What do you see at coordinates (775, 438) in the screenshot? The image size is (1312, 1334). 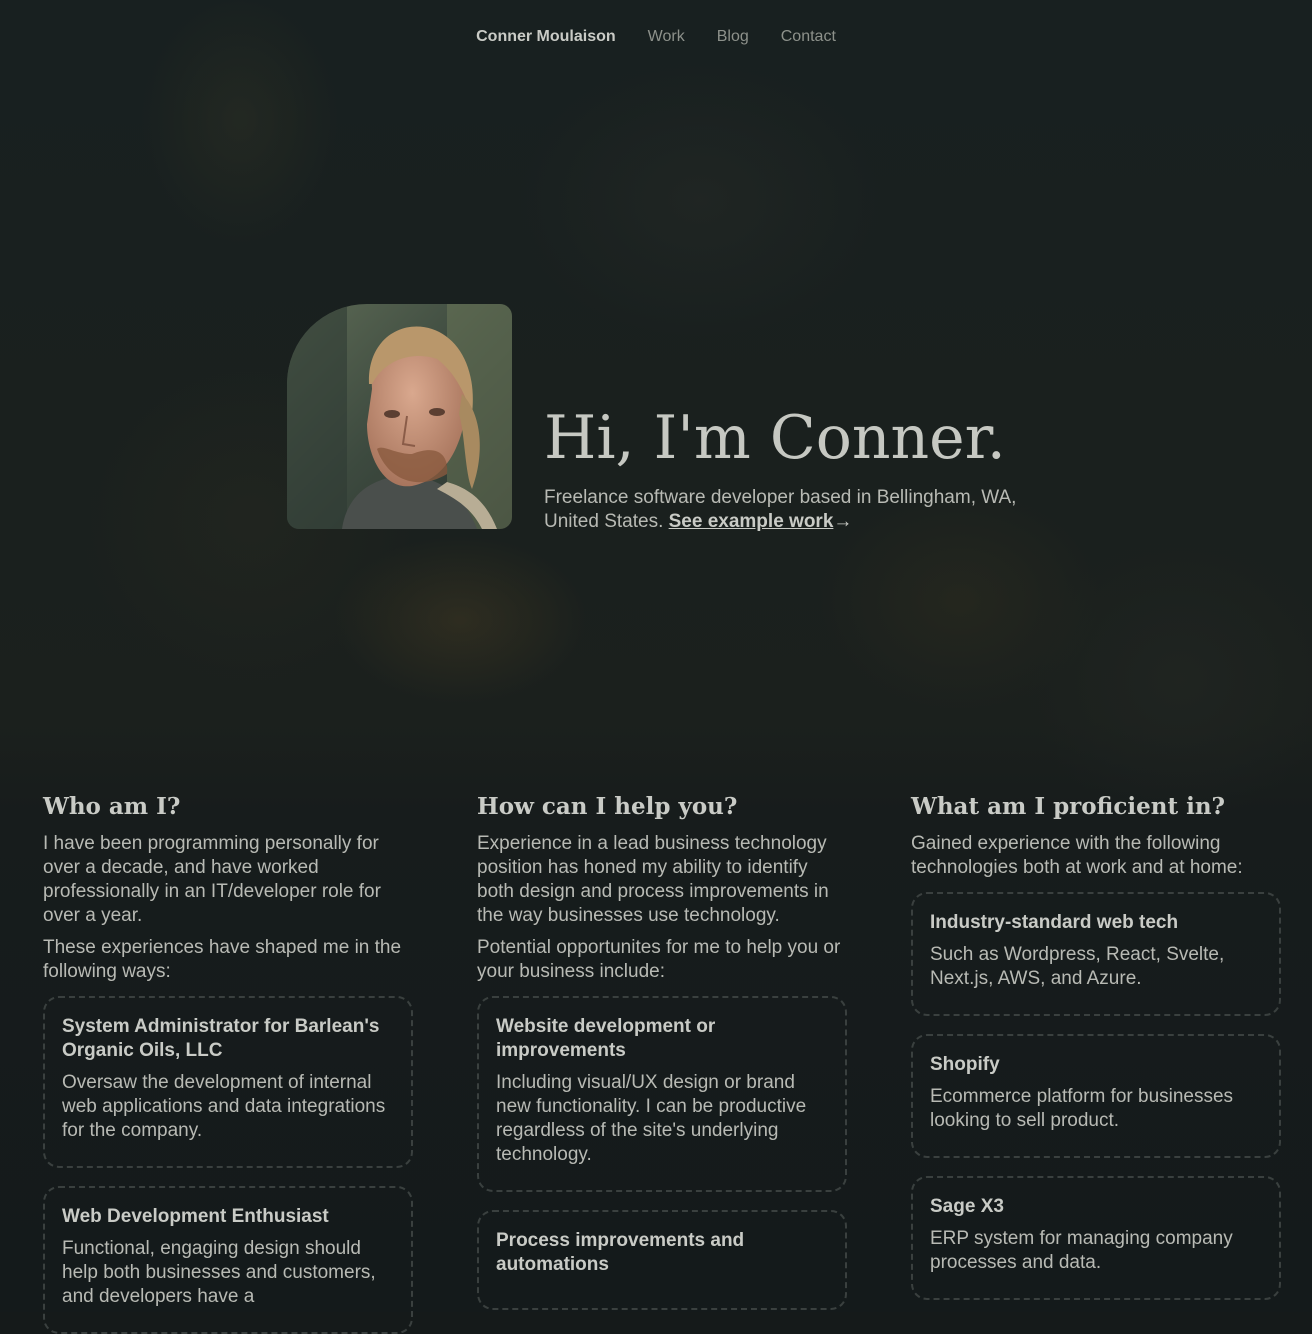 I see `hero-title: Hi, I'm Conner.` at bounding box center [775, 438].